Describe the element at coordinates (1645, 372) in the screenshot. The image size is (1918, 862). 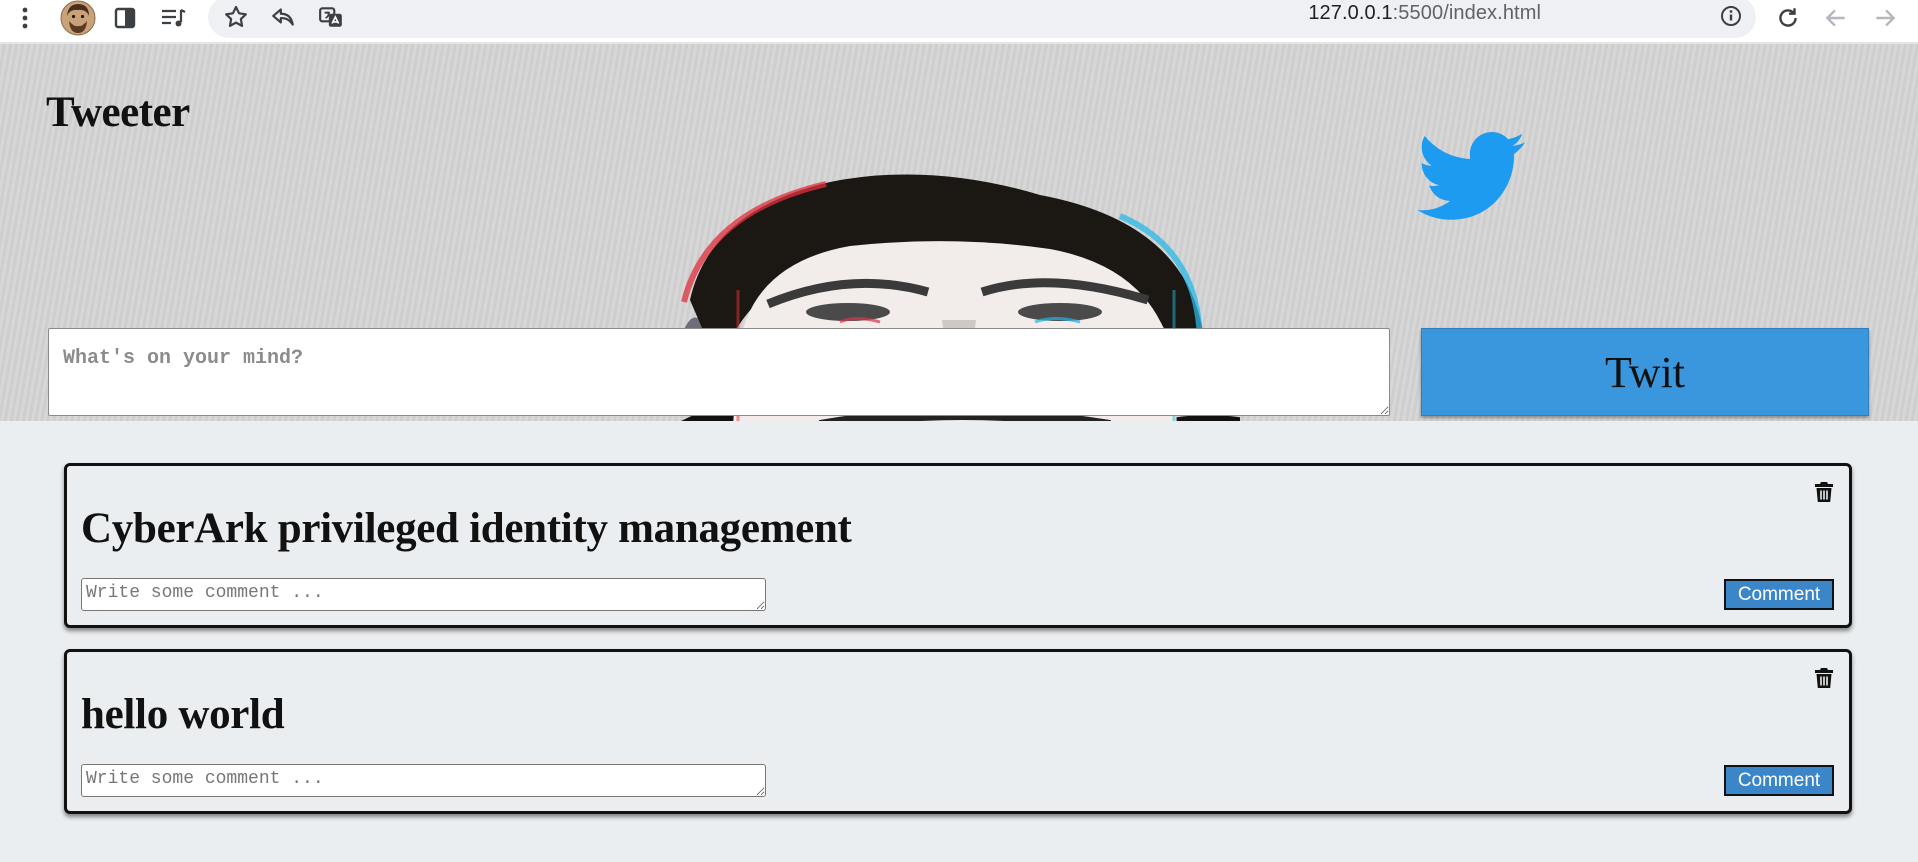
I see `twit-button: Twit` at that location.